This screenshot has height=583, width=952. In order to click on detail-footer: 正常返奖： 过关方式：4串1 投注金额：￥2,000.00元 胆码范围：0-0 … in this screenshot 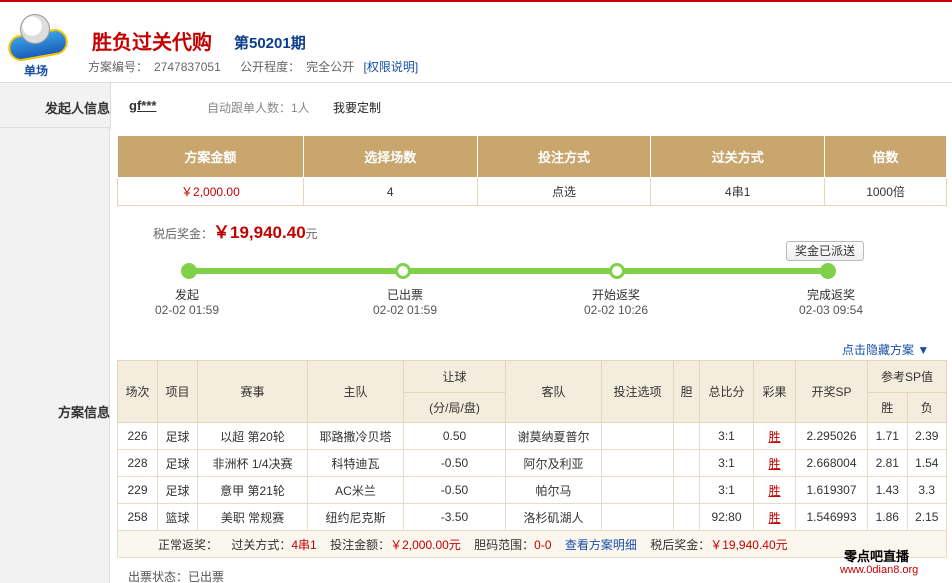, I will do `click(532, 544)`.